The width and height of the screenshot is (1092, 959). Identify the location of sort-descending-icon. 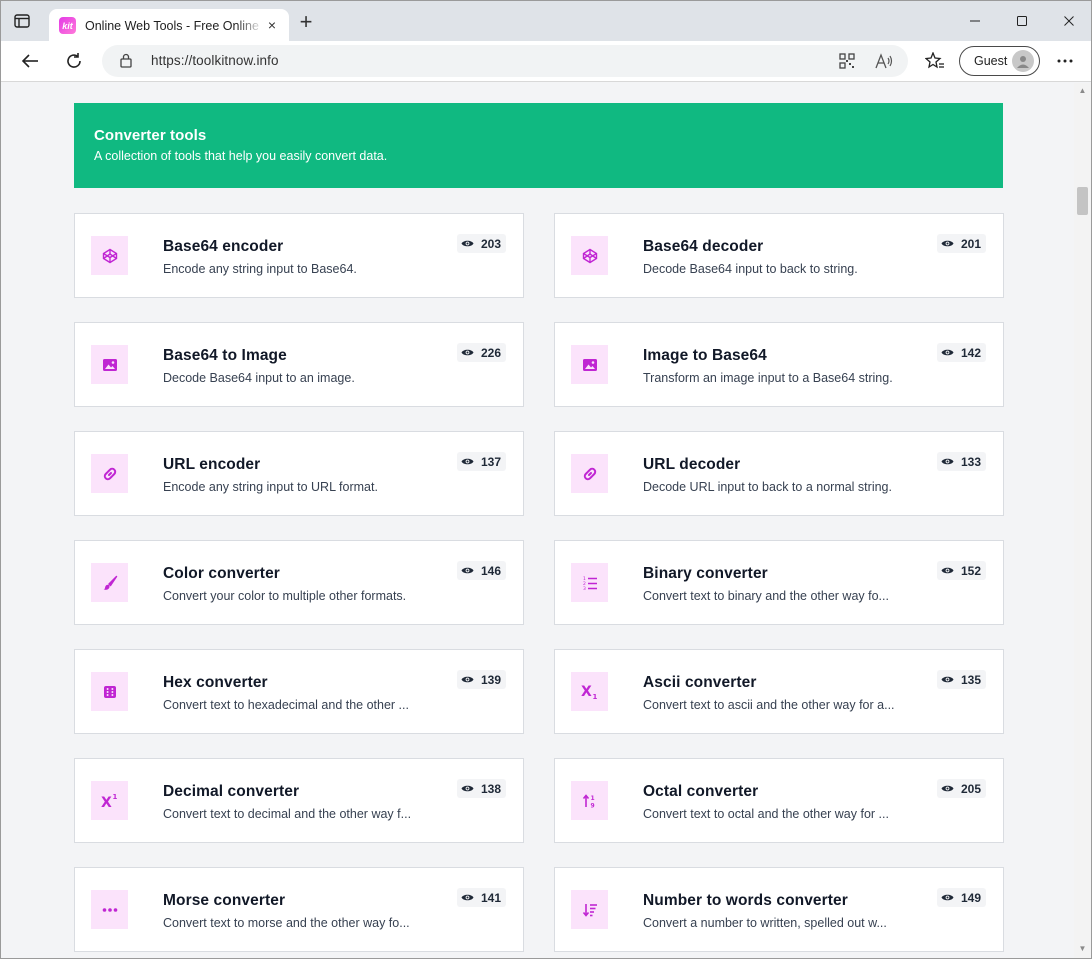
(589, 909).